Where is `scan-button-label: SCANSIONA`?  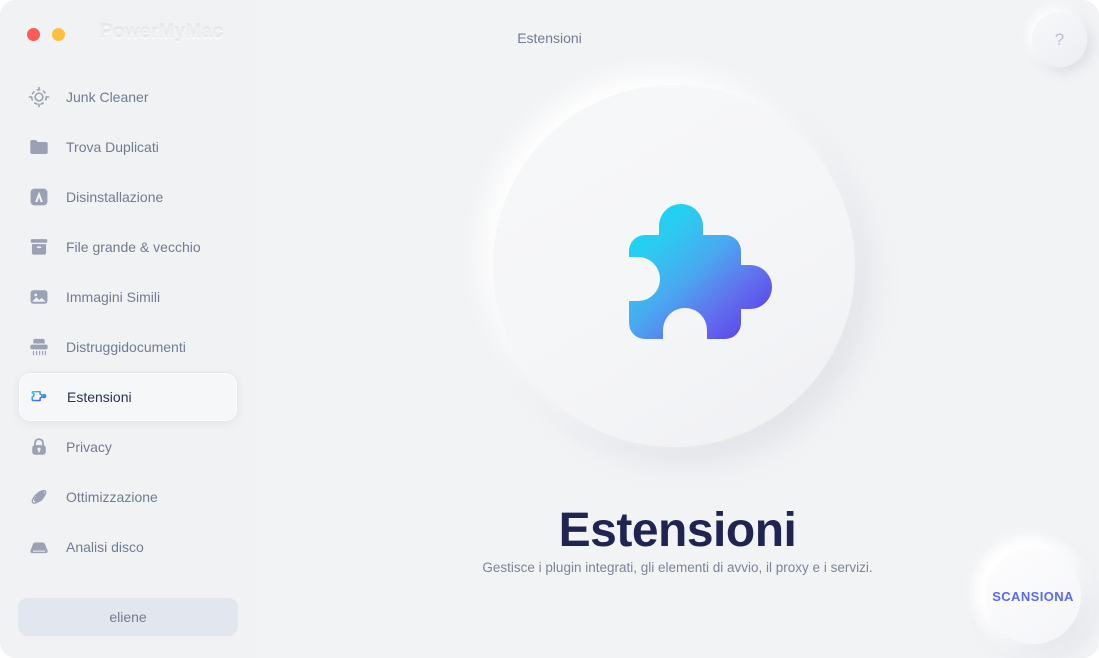 scan-button-label: SCANSIONA is located at coordinates (1033, 596).